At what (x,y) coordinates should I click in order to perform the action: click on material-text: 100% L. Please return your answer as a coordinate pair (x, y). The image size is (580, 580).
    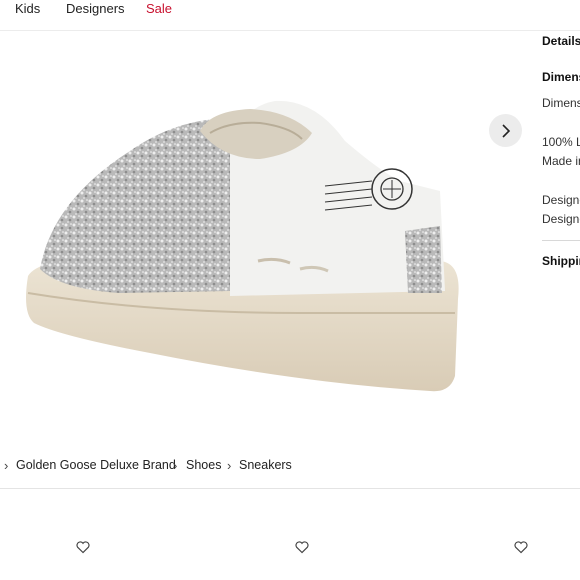
    Looking at the image, I should click on (561, 142).